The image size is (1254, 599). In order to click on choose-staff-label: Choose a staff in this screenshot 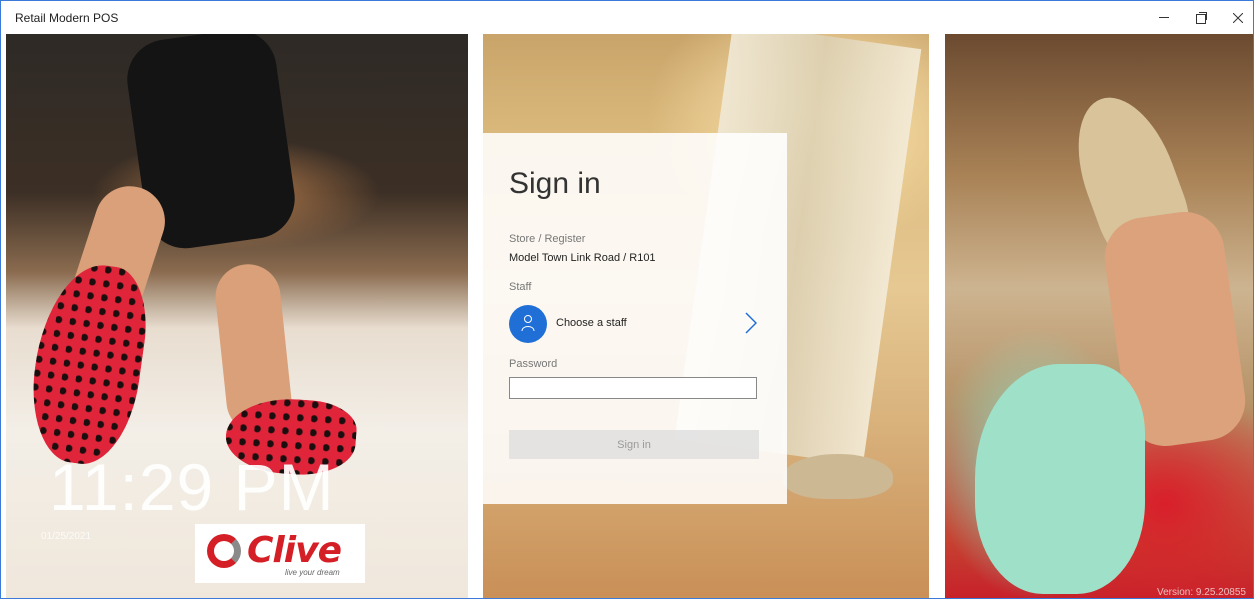, I will do `click(591, 323)`.